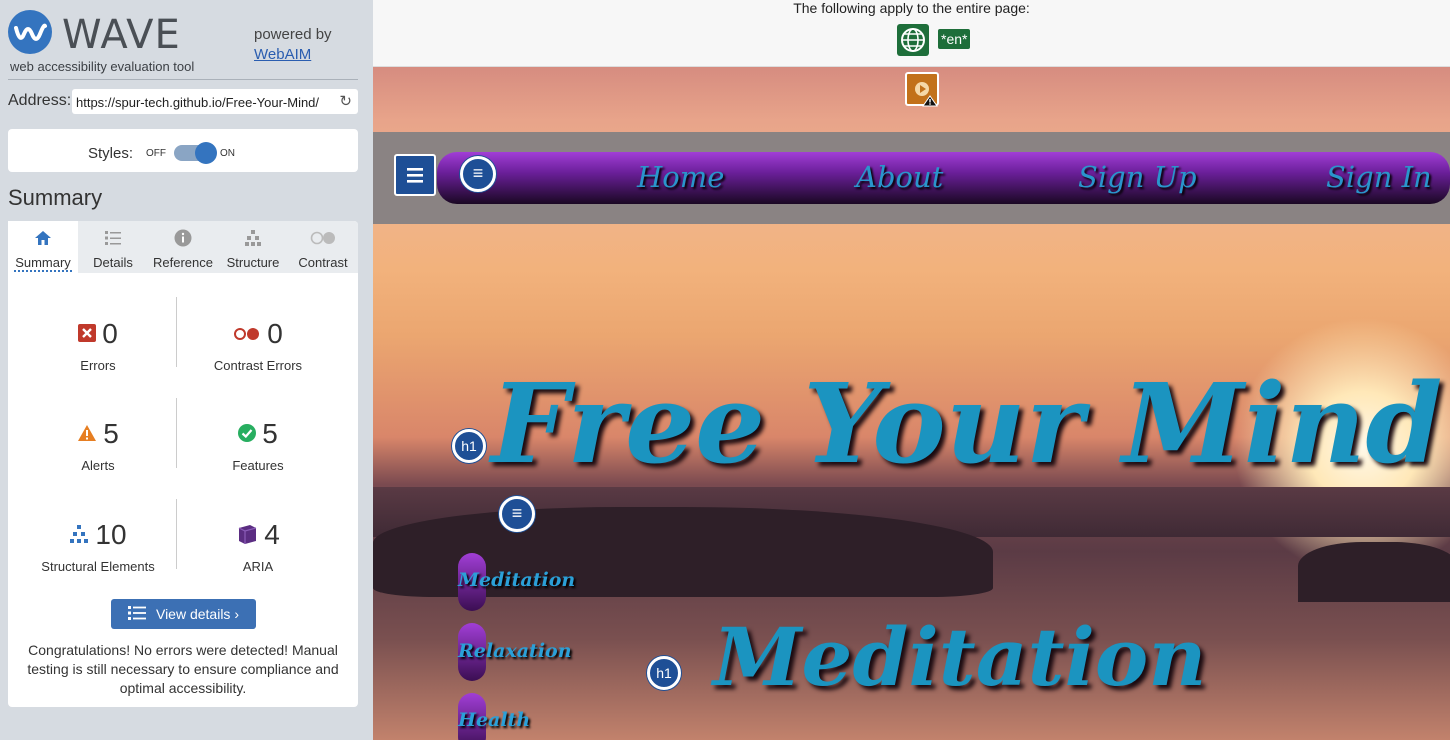 Image resolution: width=1450 pixels, height=740 pixels. Describe the element at coordinates (275, 333) in the screenshot. I see `contrast-errors-count: 0` at that location.